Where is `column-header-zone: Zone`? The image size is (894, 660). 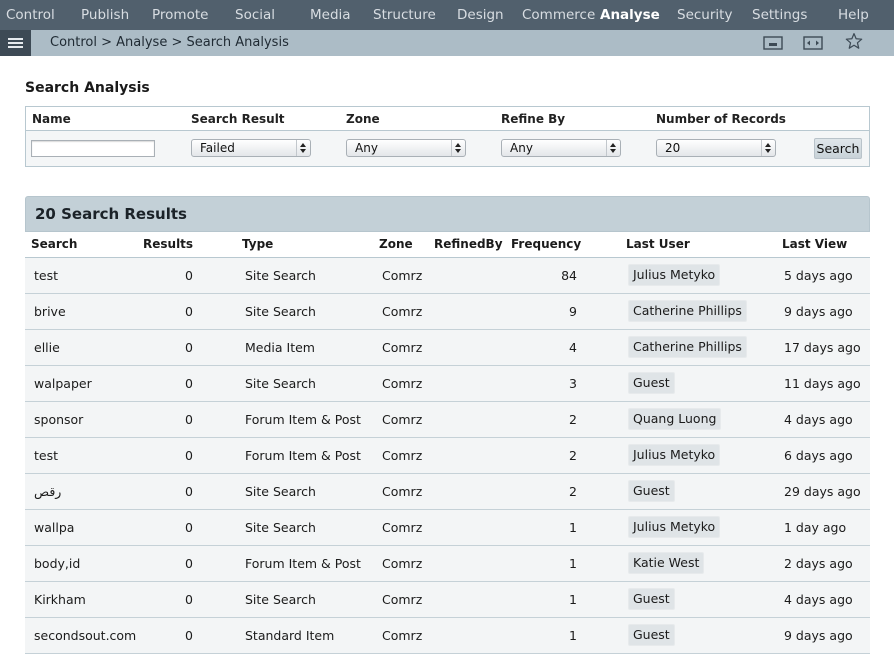 column-header-zone: Zone is located at coordinates (396, 244).